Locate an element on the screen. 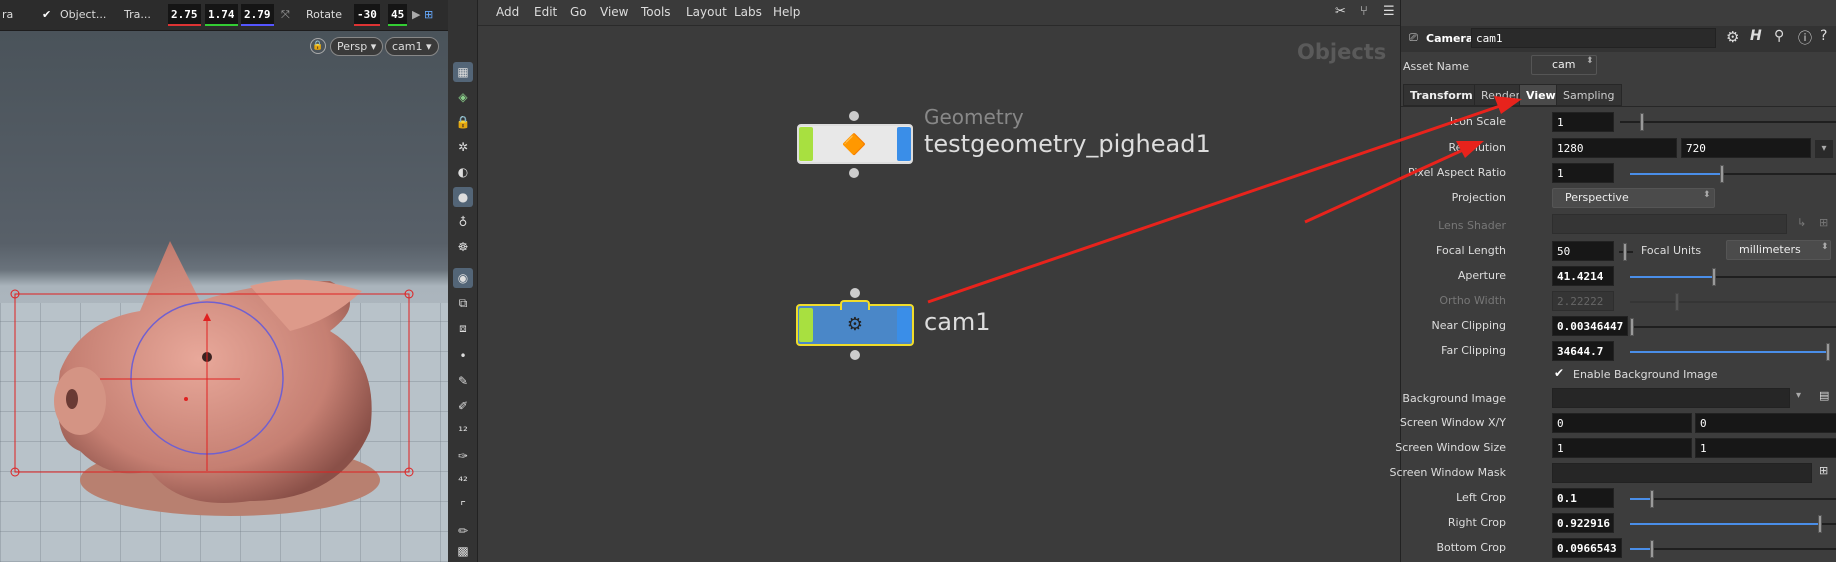 Image resolution: width=1836 pixels, height=562 pixels. pixel-aspect-slider is located at coordinates (1733, 174).